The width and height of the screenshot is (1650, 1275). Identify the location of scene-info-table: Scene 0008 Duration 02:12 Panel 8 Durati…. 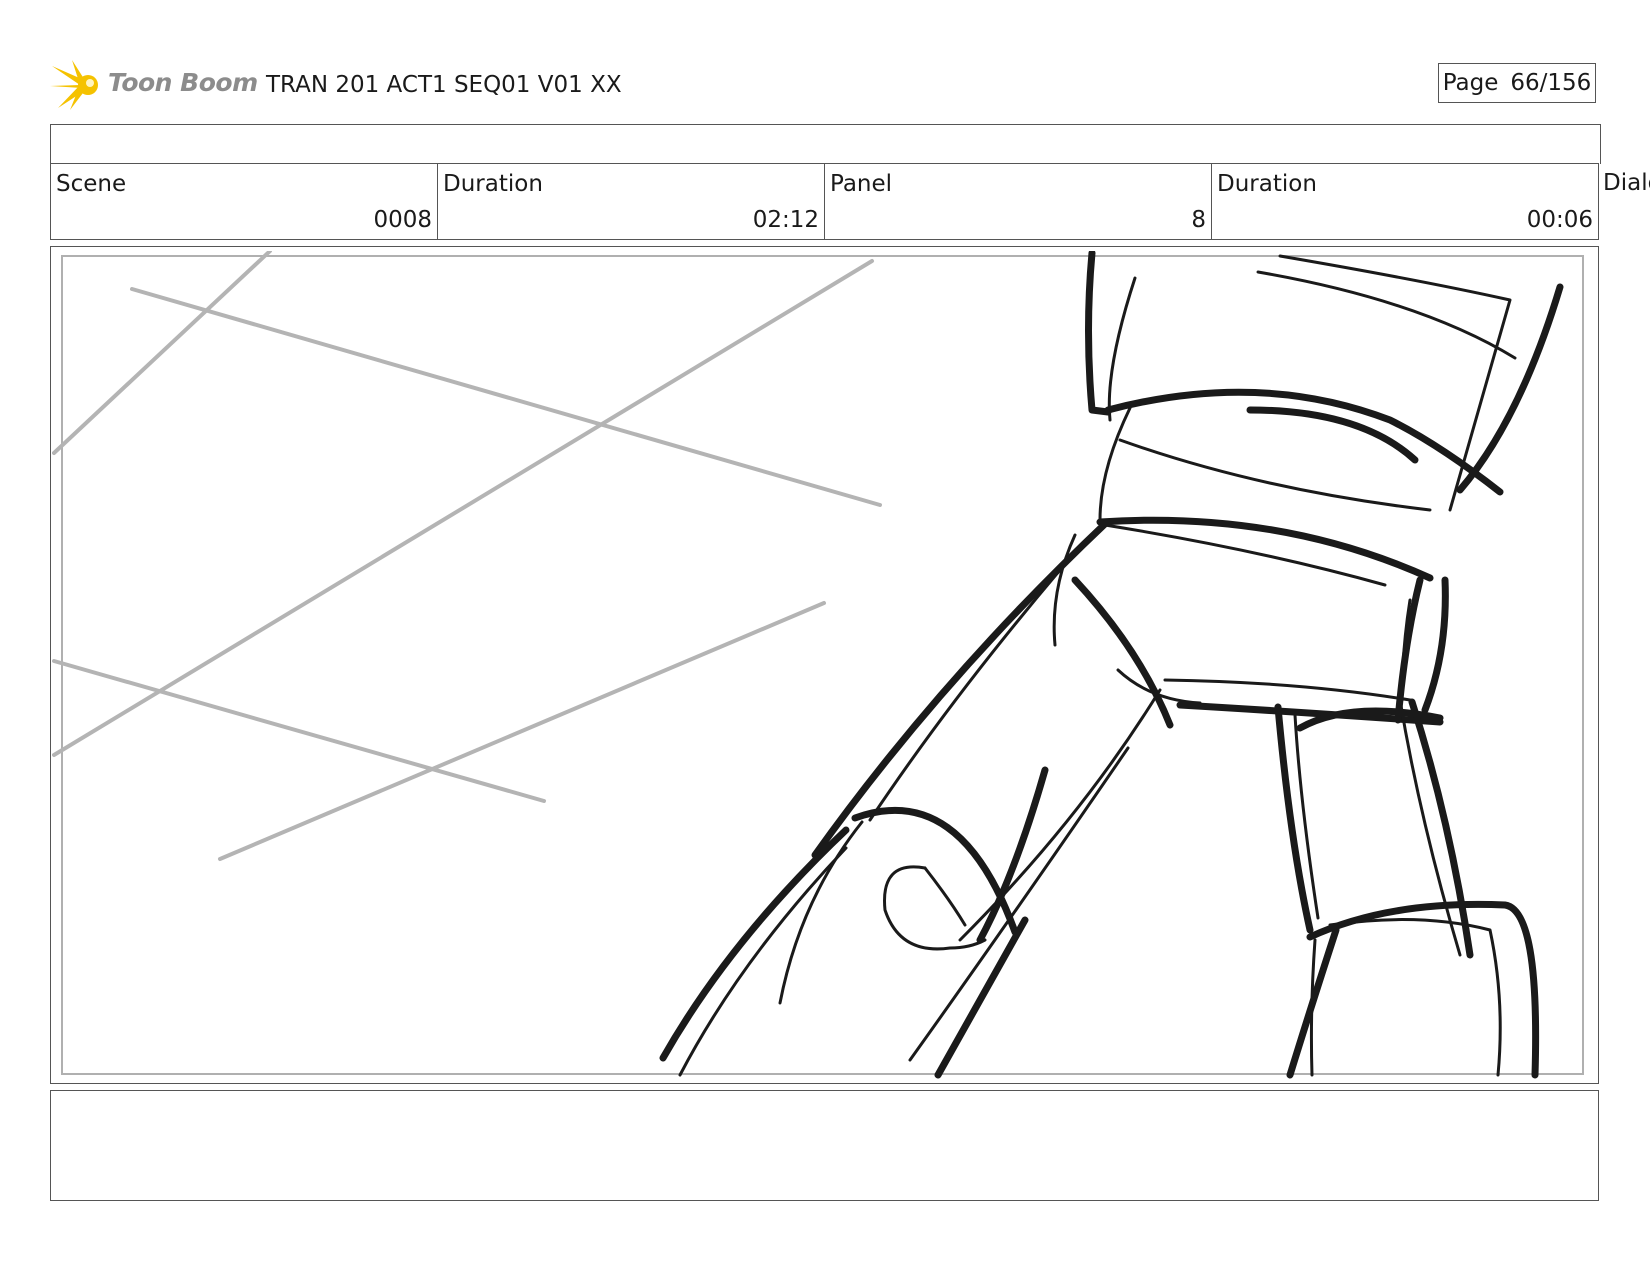
(824, 201).